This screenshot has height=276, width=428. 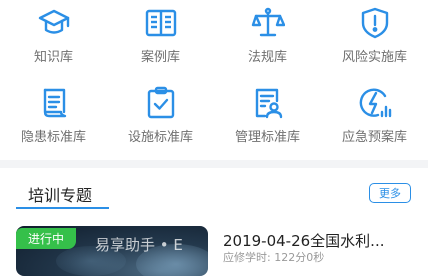 What do you see at coordinates (375, 103) in the screenshot?
I see `lightning-chart-icon` at bounding box center [375, 103].